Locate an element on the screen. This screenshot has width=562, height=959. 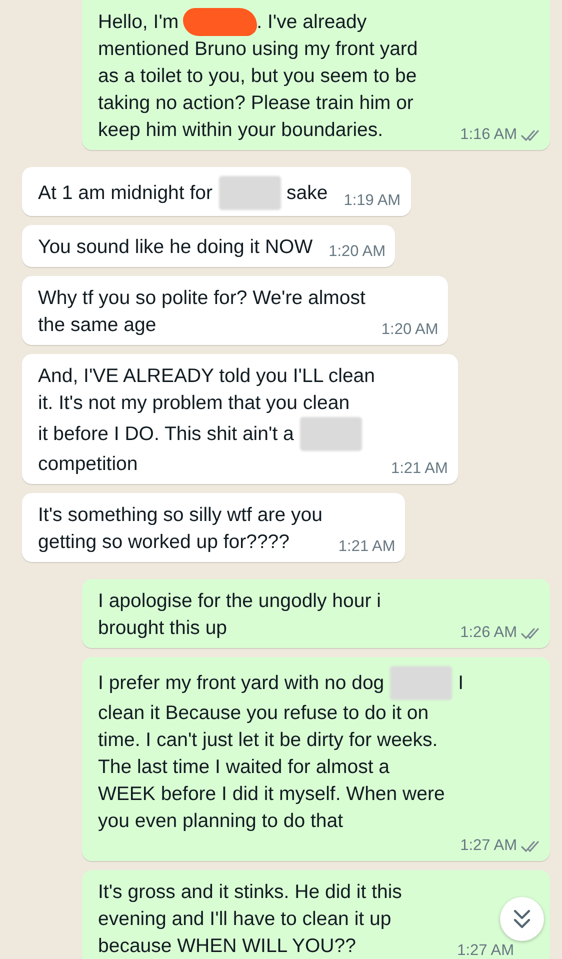
message-text: It's something so silly wtf are you getting so worked up for???? is located at coordinates (180, 529).